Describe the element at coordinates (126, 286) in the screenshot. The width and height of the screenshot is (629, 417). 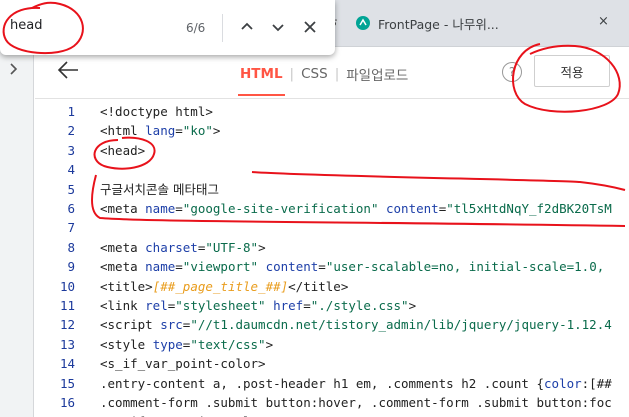
I see `code-token: <title>` at that location.